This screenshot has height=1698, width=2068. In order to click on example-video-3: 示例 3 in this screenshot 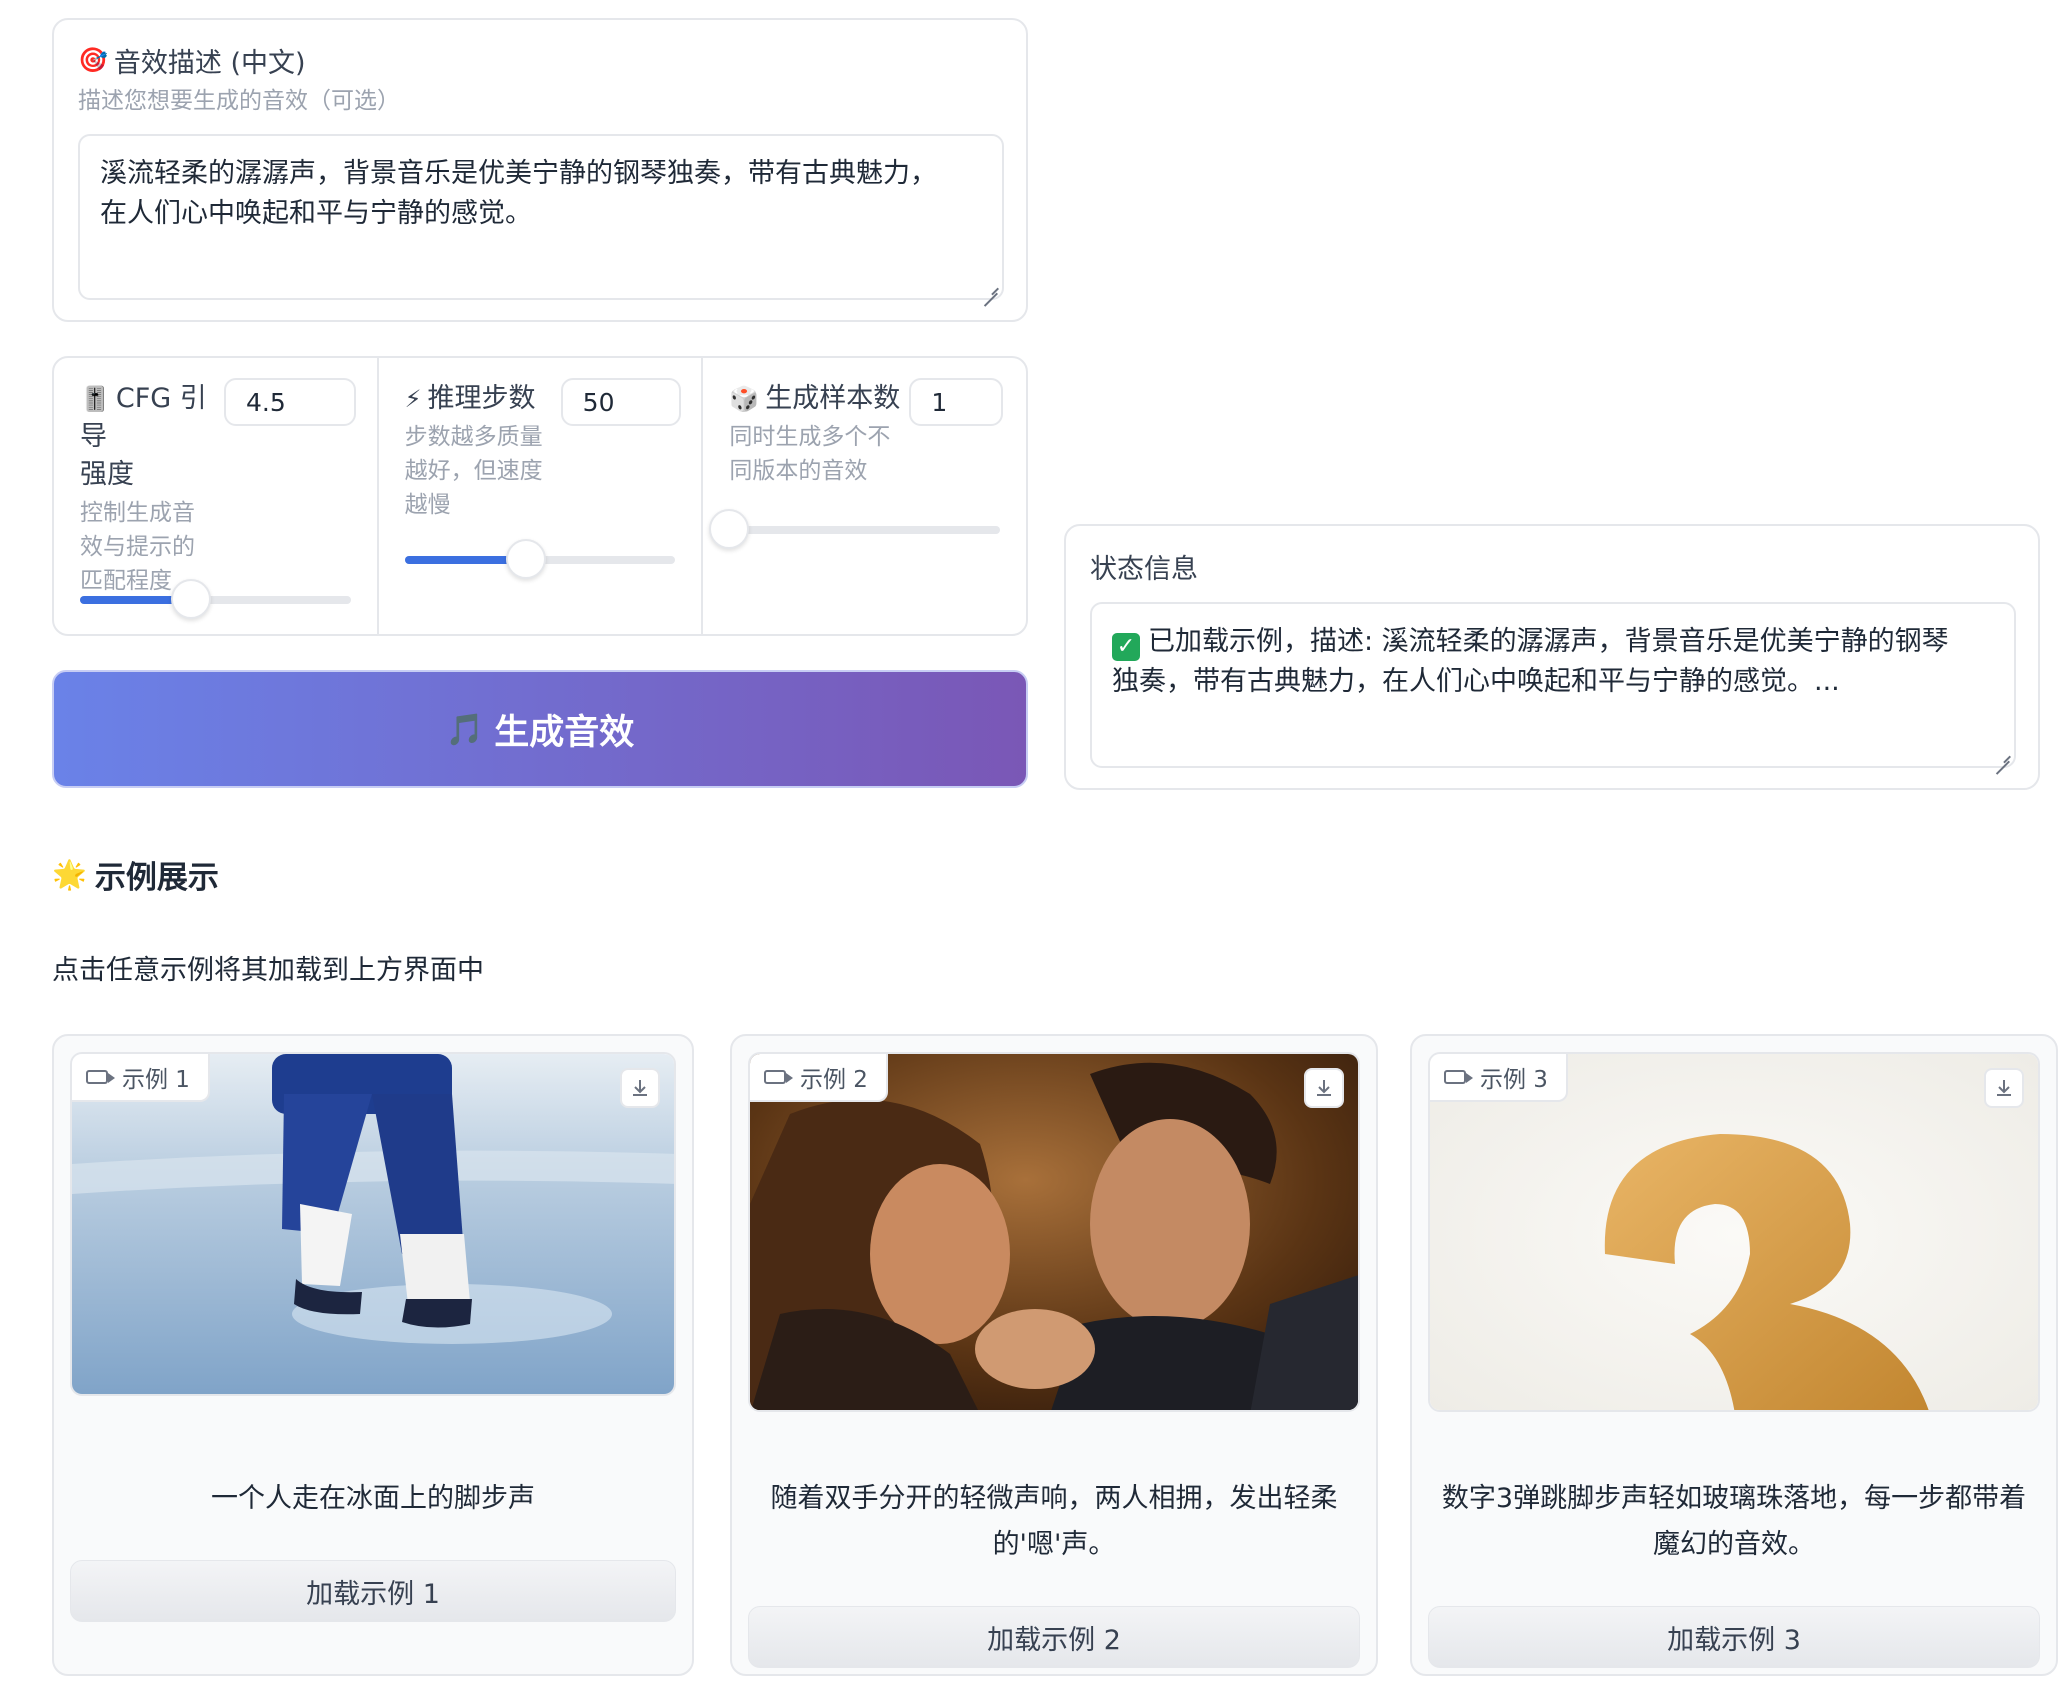, I will do `click(1734, 1232)`.